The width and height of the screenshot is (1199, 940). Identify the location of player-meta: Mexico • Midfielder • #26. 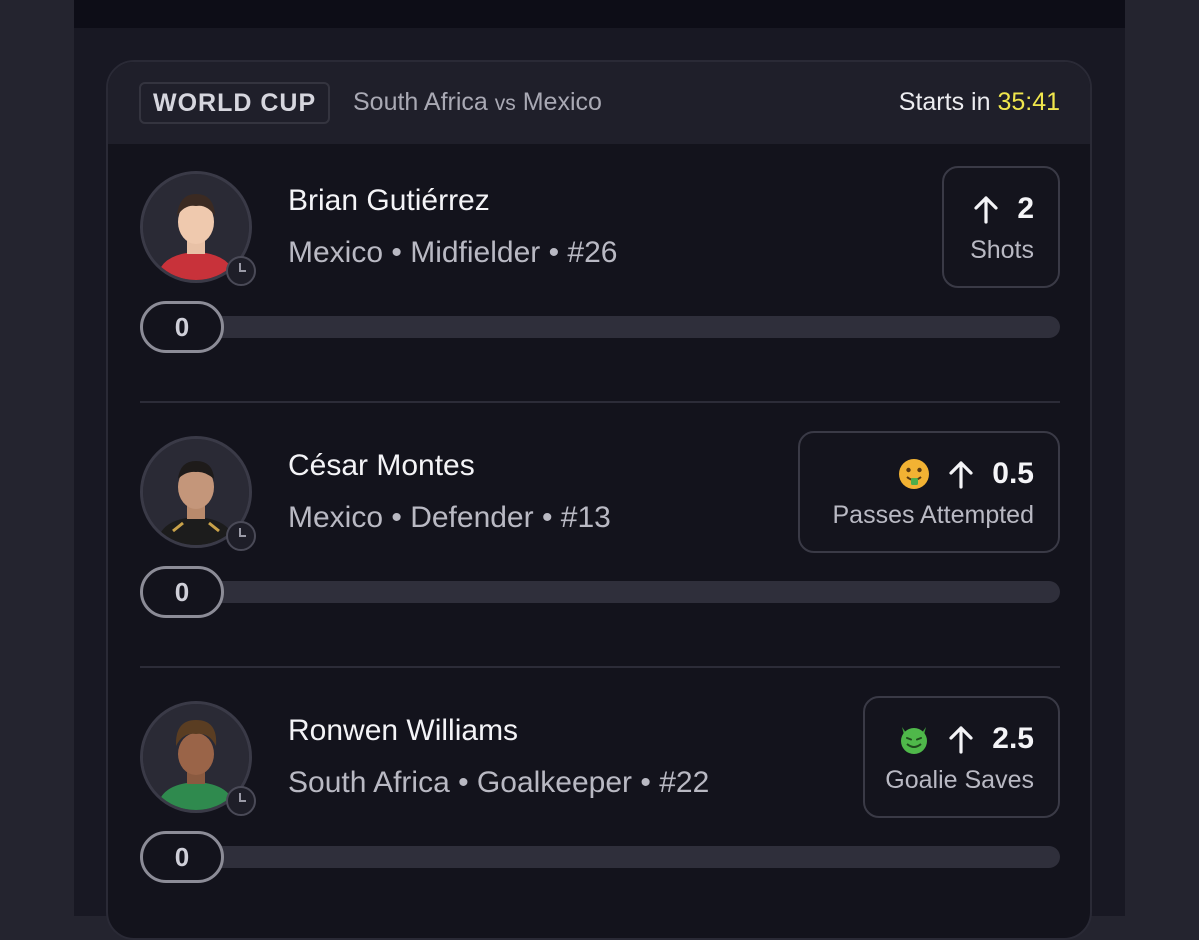
(453, 252).